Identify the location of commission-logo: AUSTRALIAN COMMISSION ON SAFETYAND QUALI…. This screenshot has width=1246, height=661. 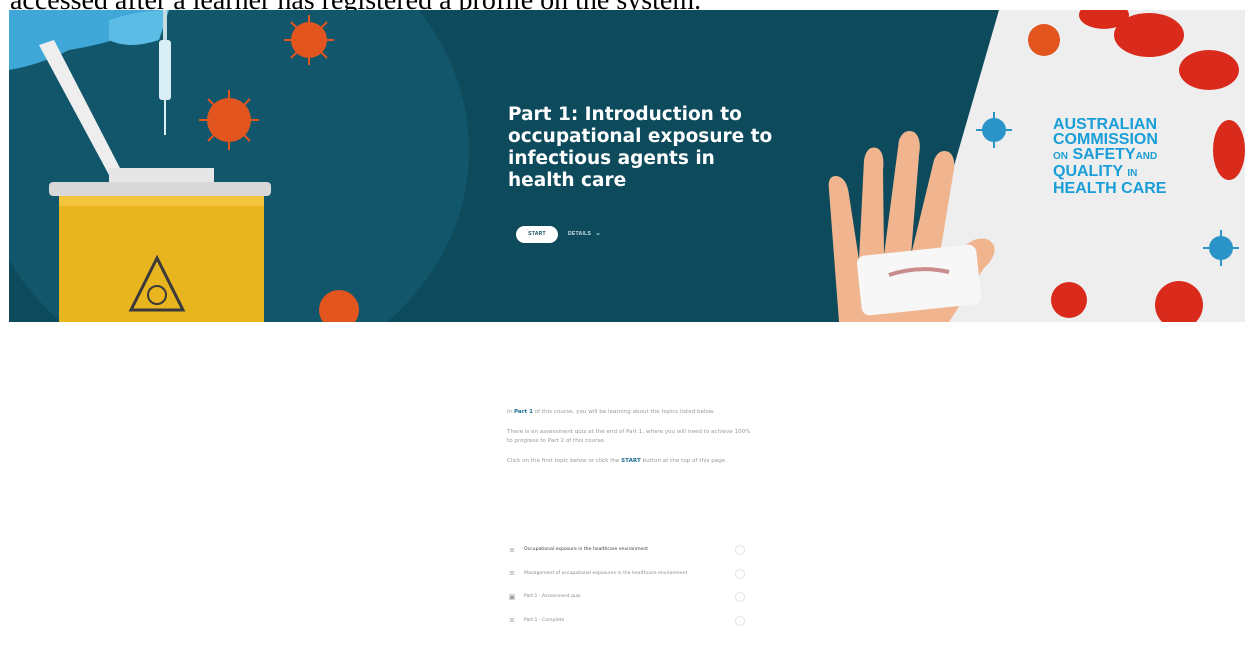
(1110, 156).